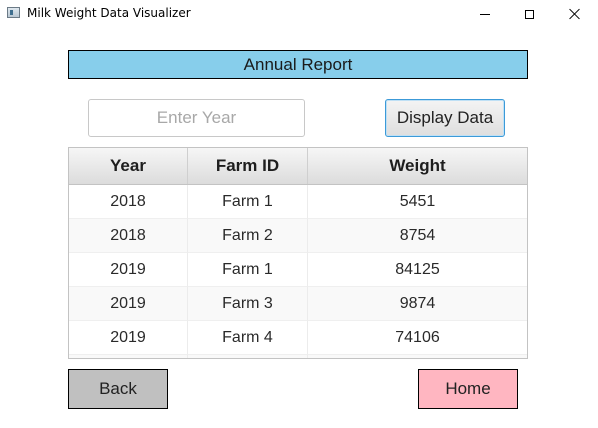 This screenshot has width=598, height=428. I want to click on table-row: 2018 Farm 1 5451, so click(298, 202).